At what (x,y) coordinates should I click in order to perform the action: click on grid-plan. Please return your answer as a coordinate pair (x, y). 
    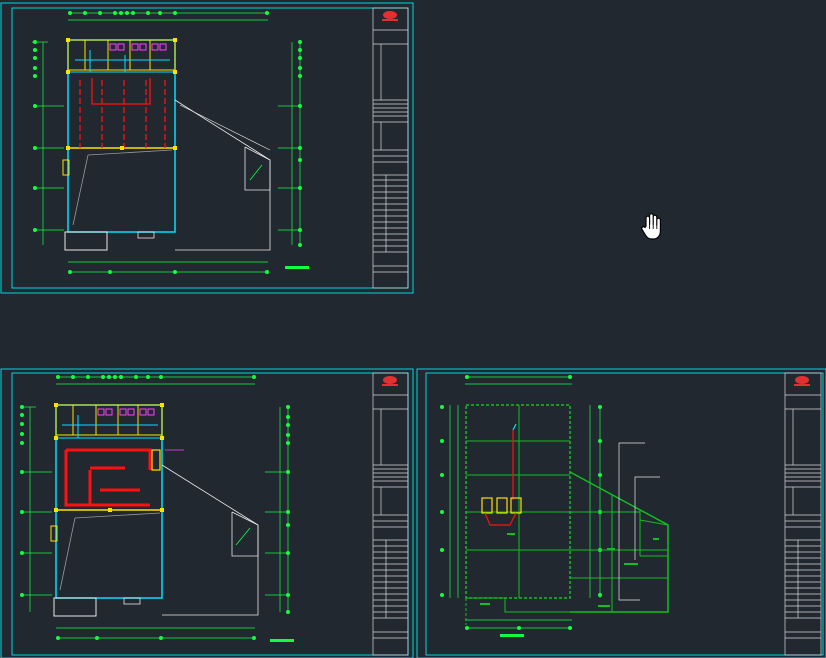
    Looking at the image, I should click on (567, 514).